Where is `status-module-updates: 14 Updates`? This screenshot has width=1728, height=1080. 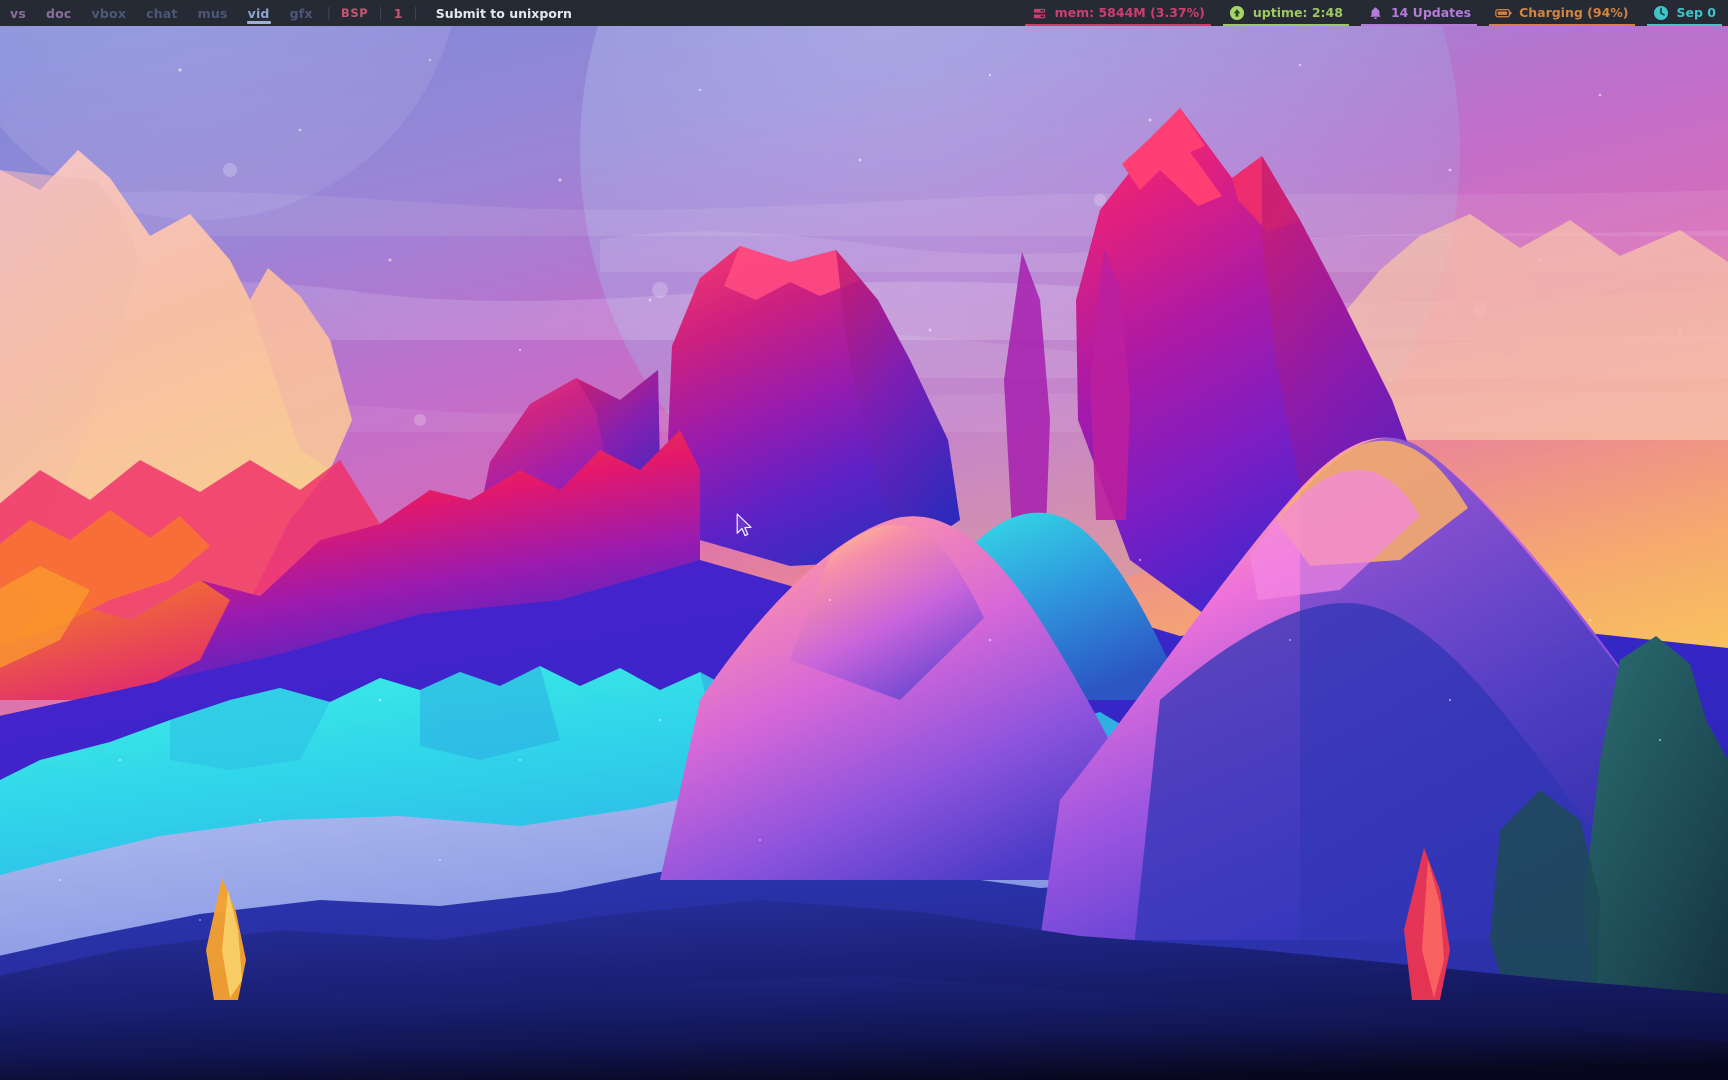
status-module-updates: 14 Updates is located at coordinates (1419, 13).